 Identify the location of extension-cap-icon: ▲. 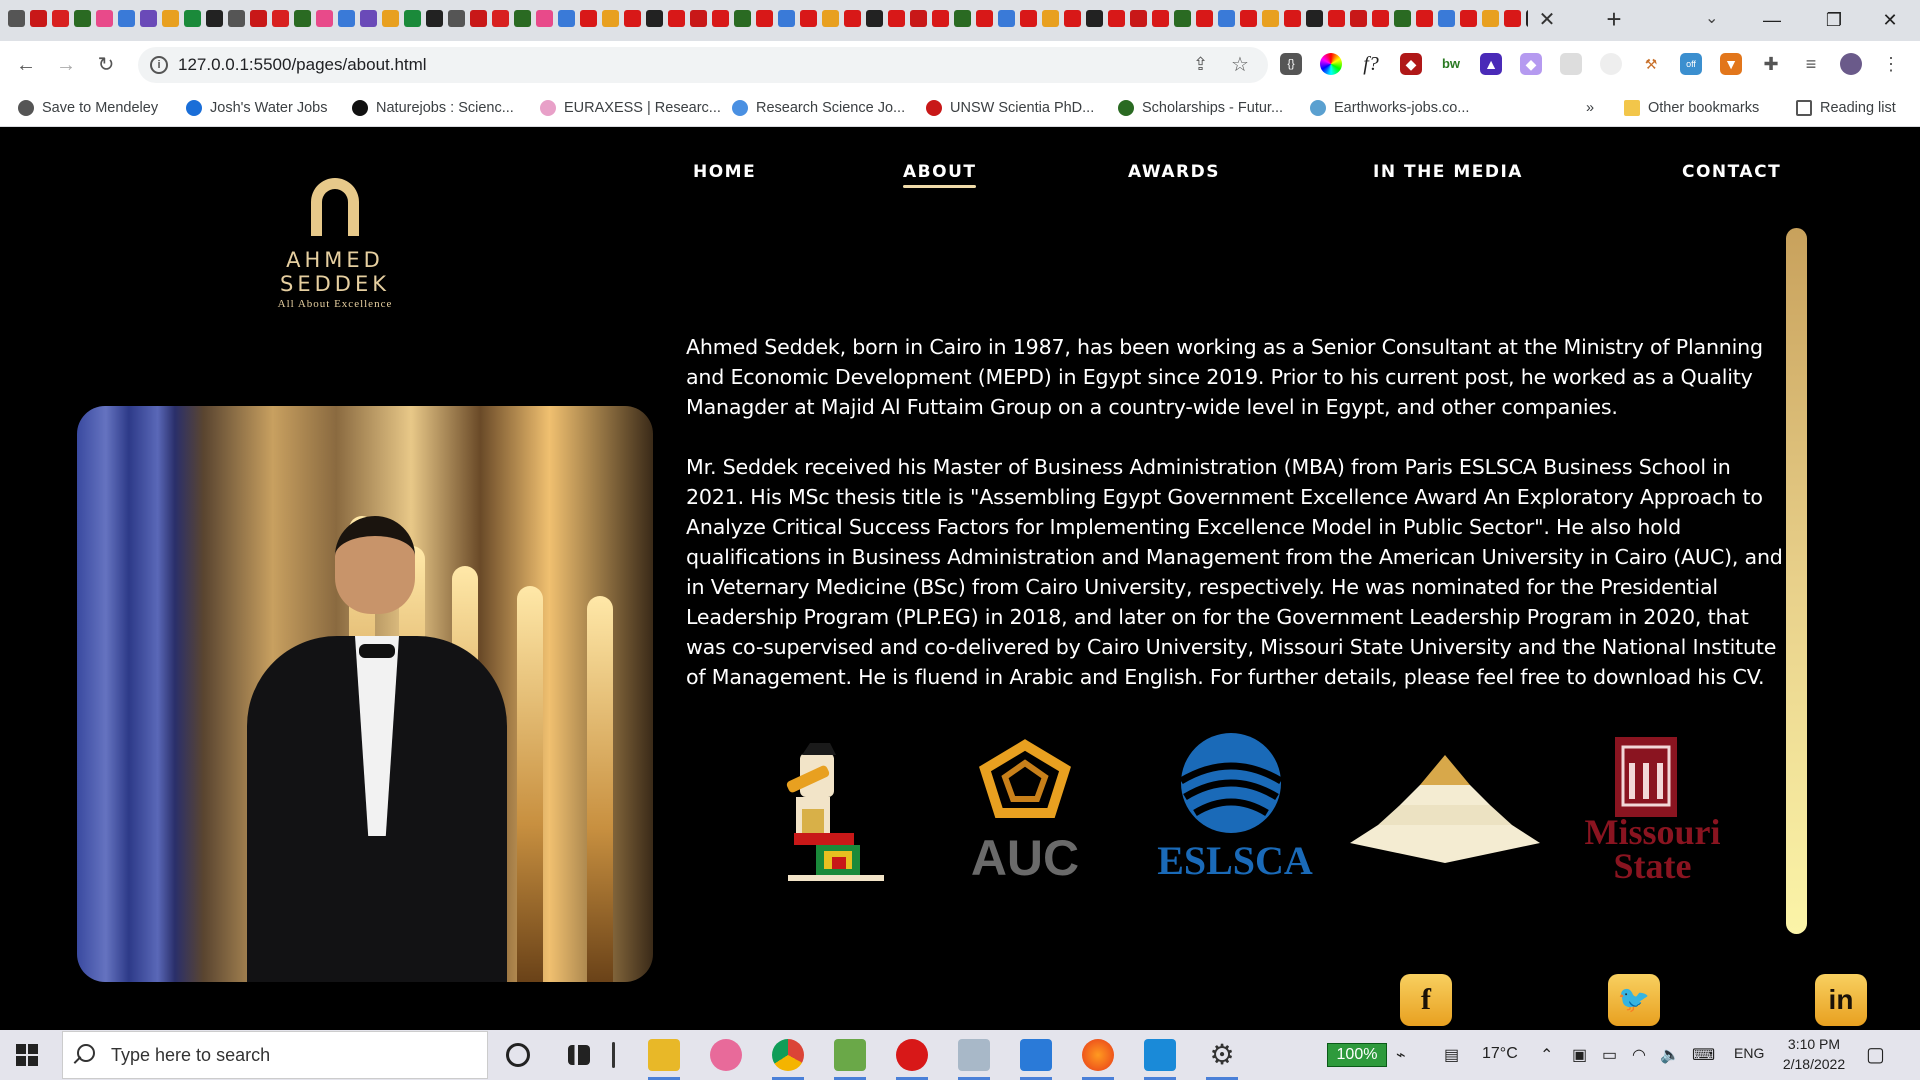
(1491, 64).